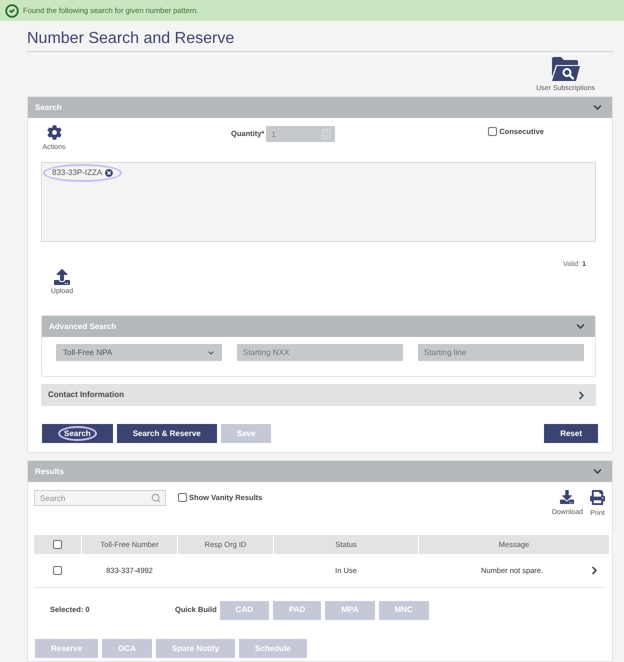 This screenshot has width=624, height=662. I want to click on printer-icon, so click(597, 497).